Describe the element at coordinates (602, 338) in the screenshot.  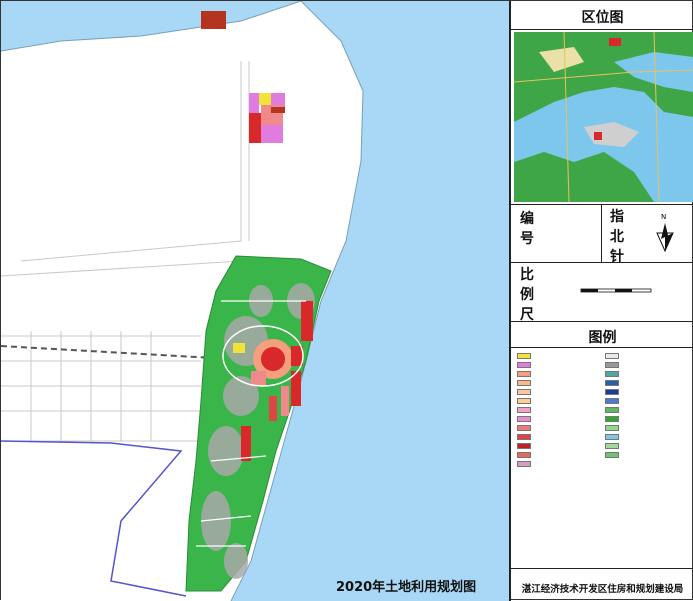
I see `legend-title: 图例` at that location.